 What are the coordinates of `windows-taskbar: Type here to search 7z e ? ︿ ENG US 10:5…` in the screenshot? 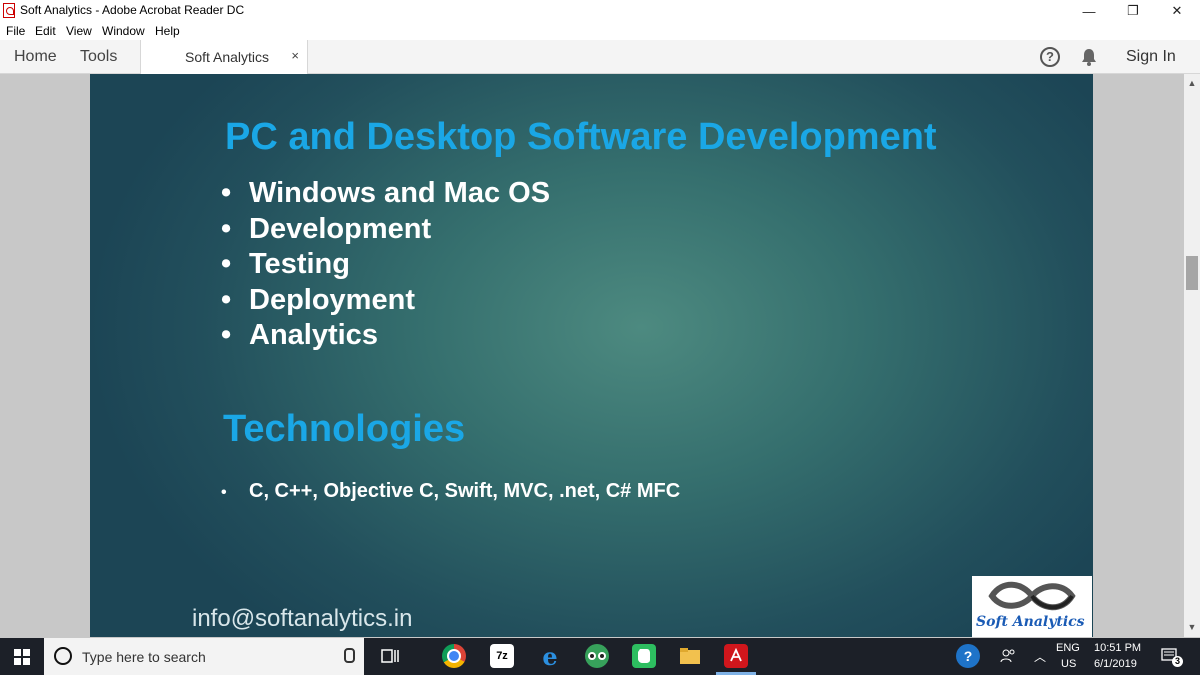 It's located at (600, 656).